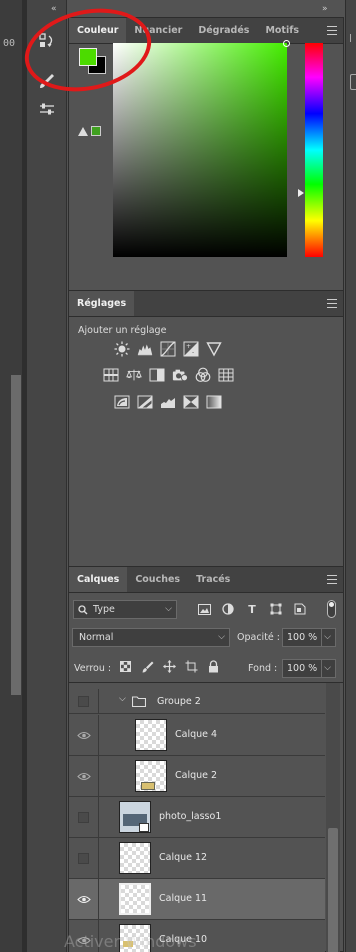  I want to click on image-filter-icon, so click(204, 609).